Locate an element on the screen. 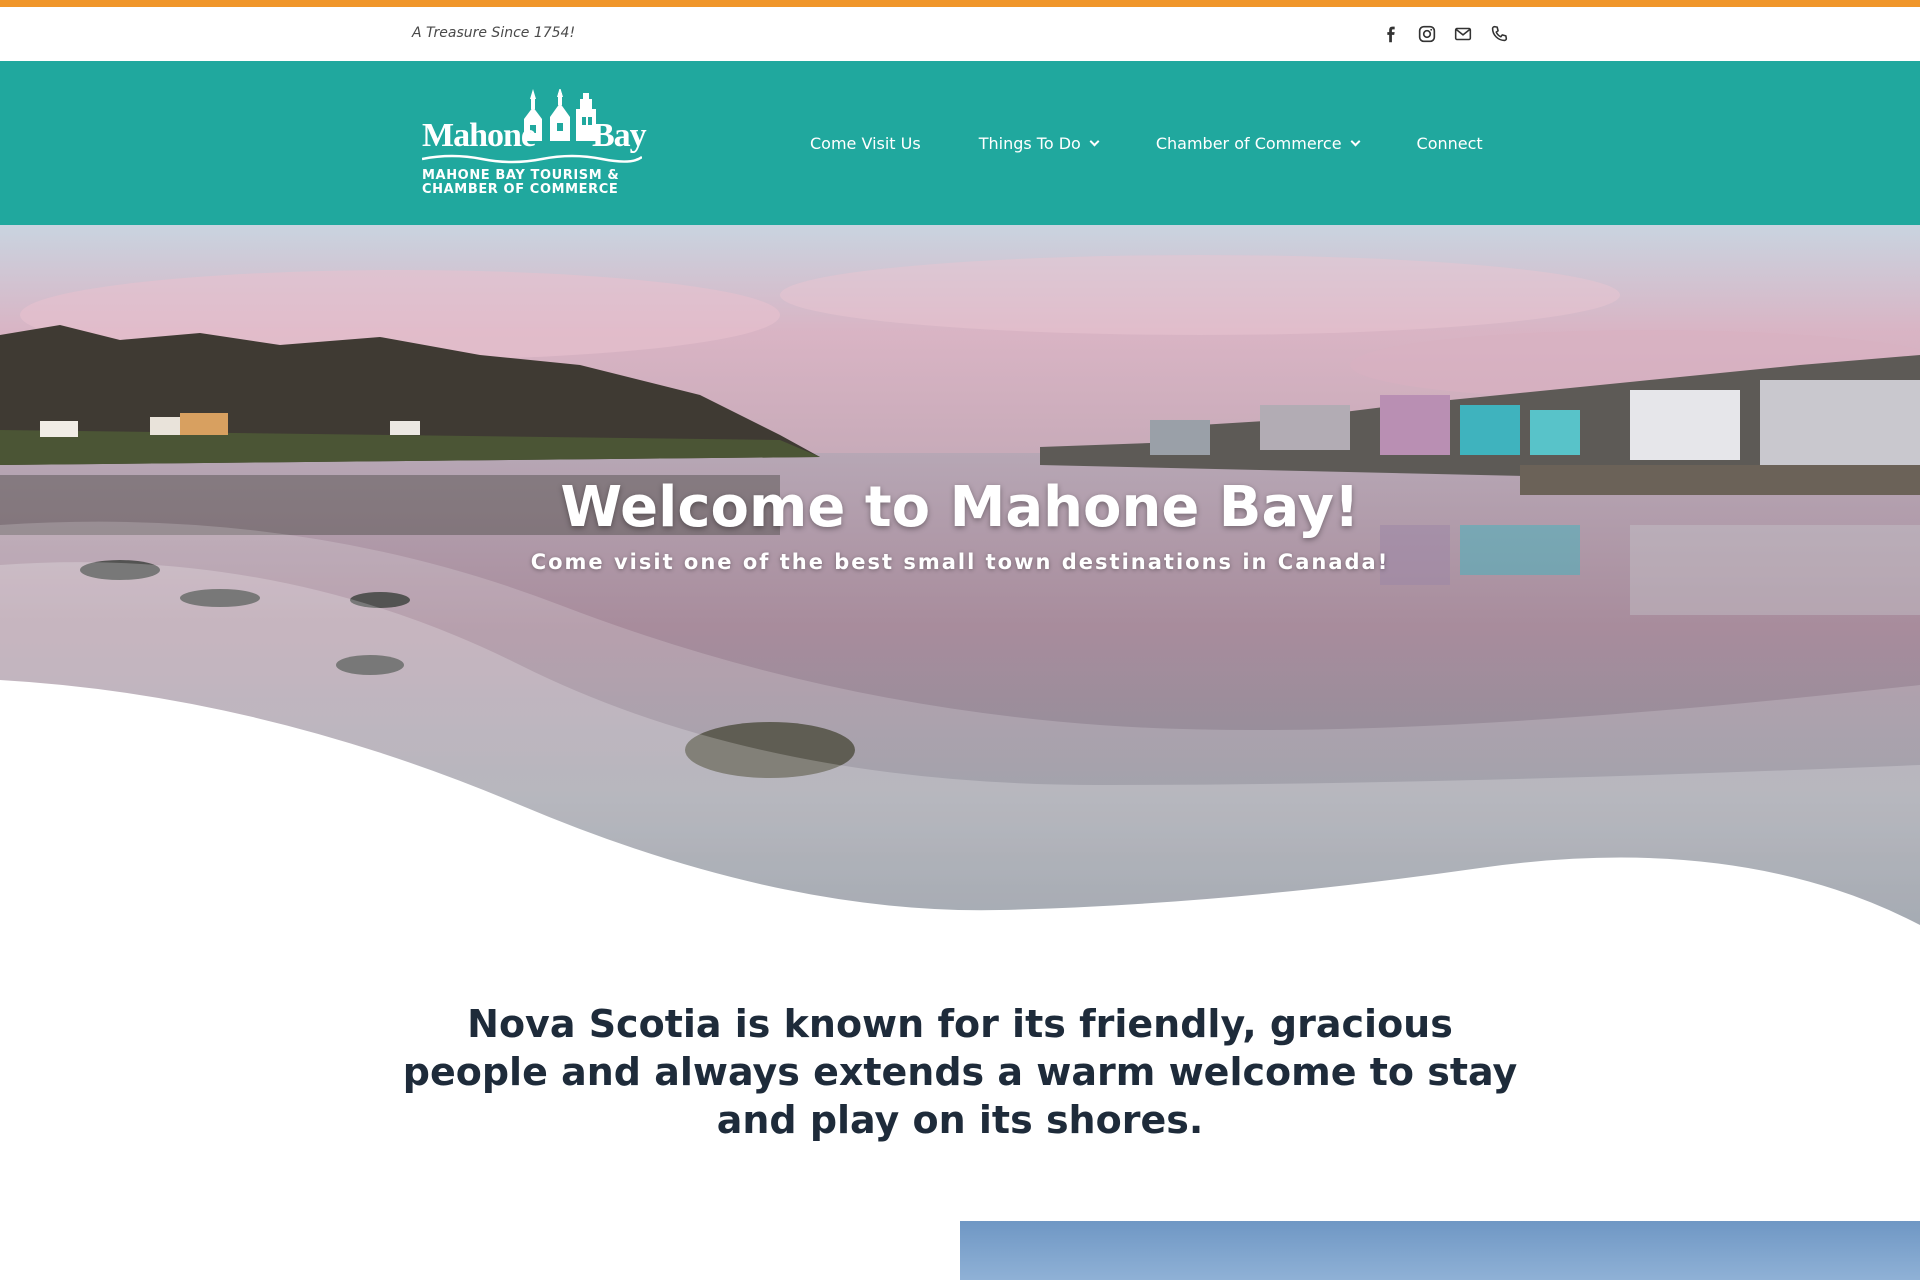 The height and width of the screenshot is (1280, 1920). phone-icon is located at coordinates (1499, 34).